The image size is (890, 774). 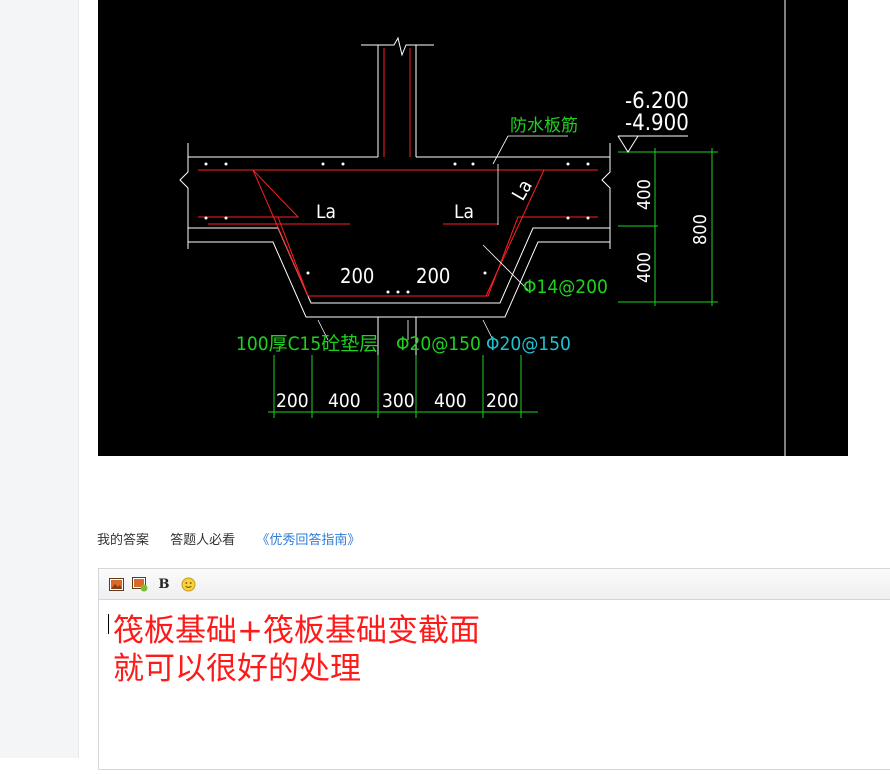 What do you see at coordinates (292, 401) in the screenshot?
I see `bottom-dim-1: 200` at bounding box center [292, 401].